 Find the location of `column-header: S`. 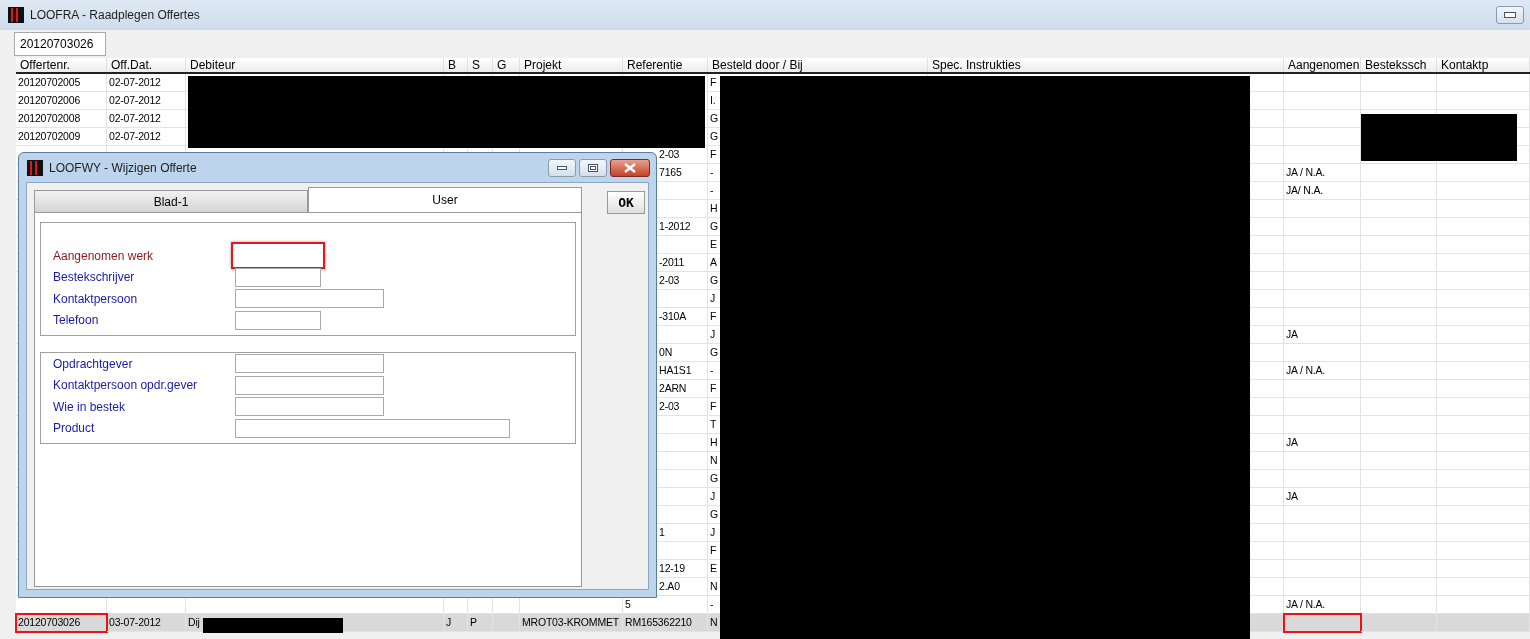

column-header: S is located at coordinates (480, 65).